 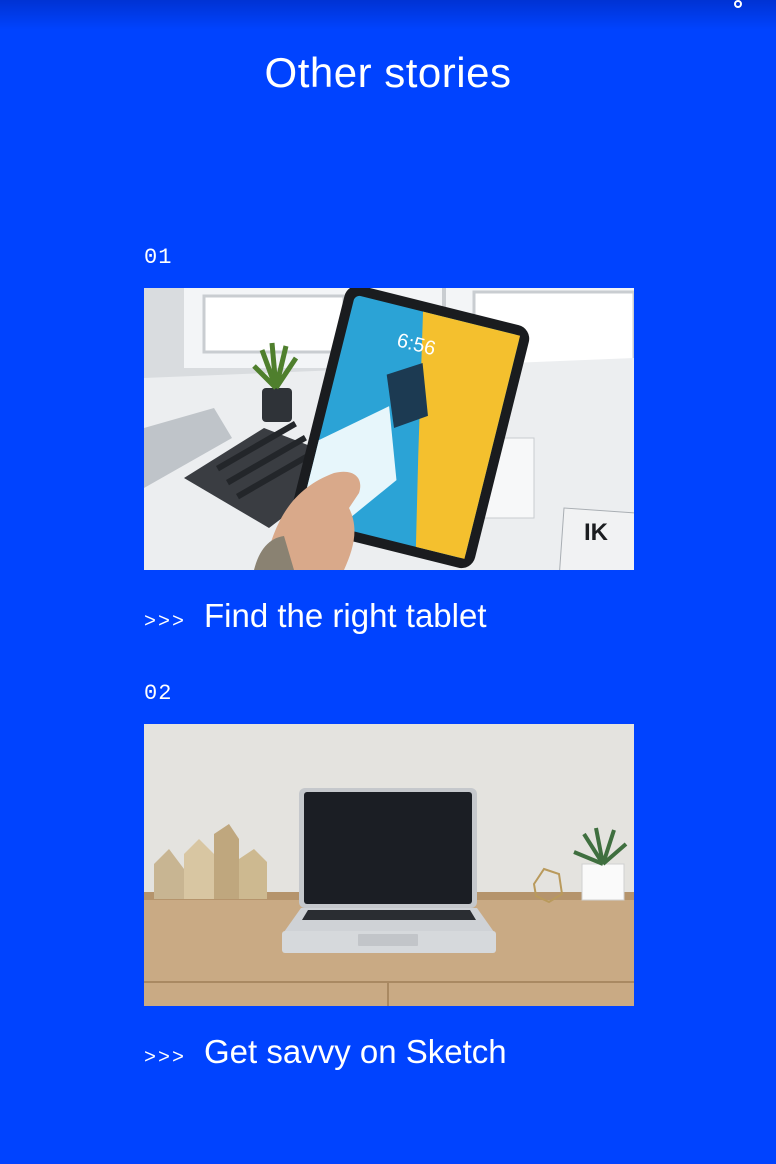 I want to click on section-title: Other stories, so click(x=388, y=72).